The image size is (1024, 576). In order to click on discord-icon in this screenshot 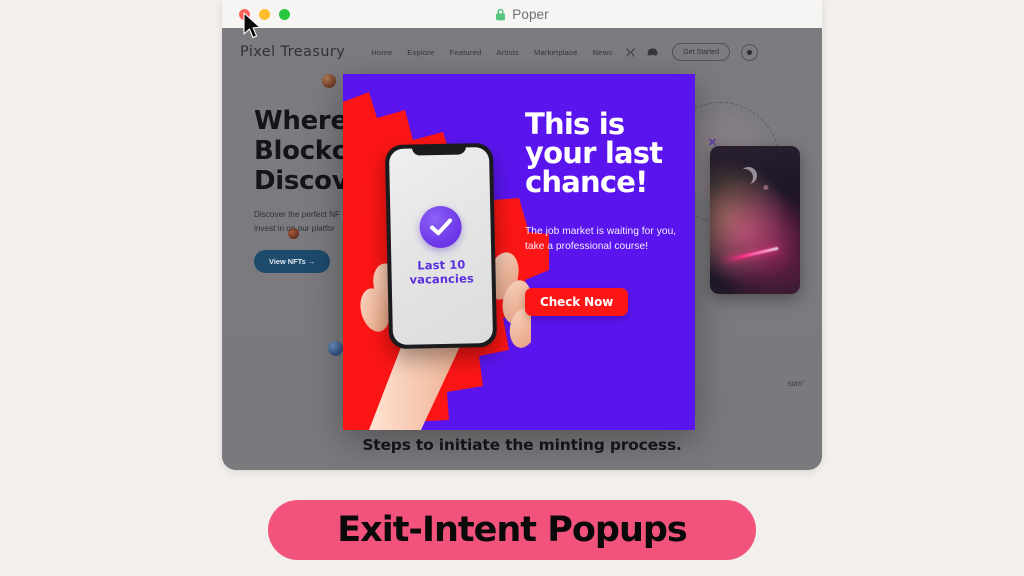, I will do `click(652, 52)`.